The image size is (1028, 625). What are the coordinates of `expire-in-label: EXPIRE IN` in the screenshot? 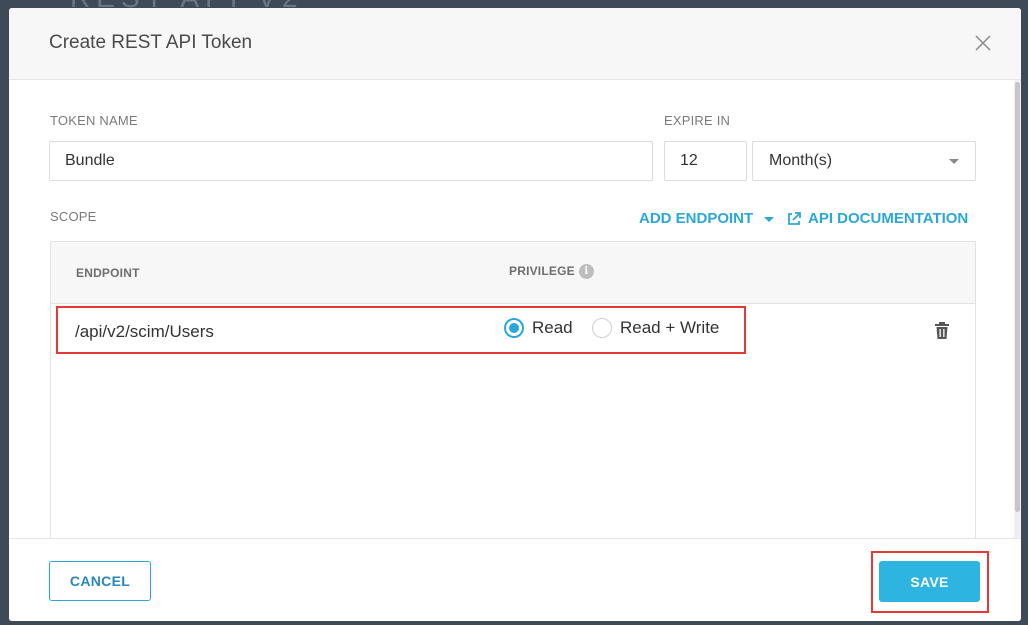 It's located at (697, 120).